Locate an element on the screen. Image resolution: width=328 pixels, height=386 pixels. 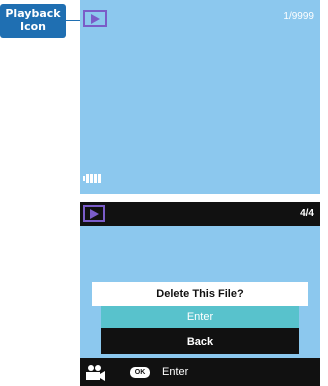
playback-icon-callout: Playback Icon is located at coordinates (33, 21).